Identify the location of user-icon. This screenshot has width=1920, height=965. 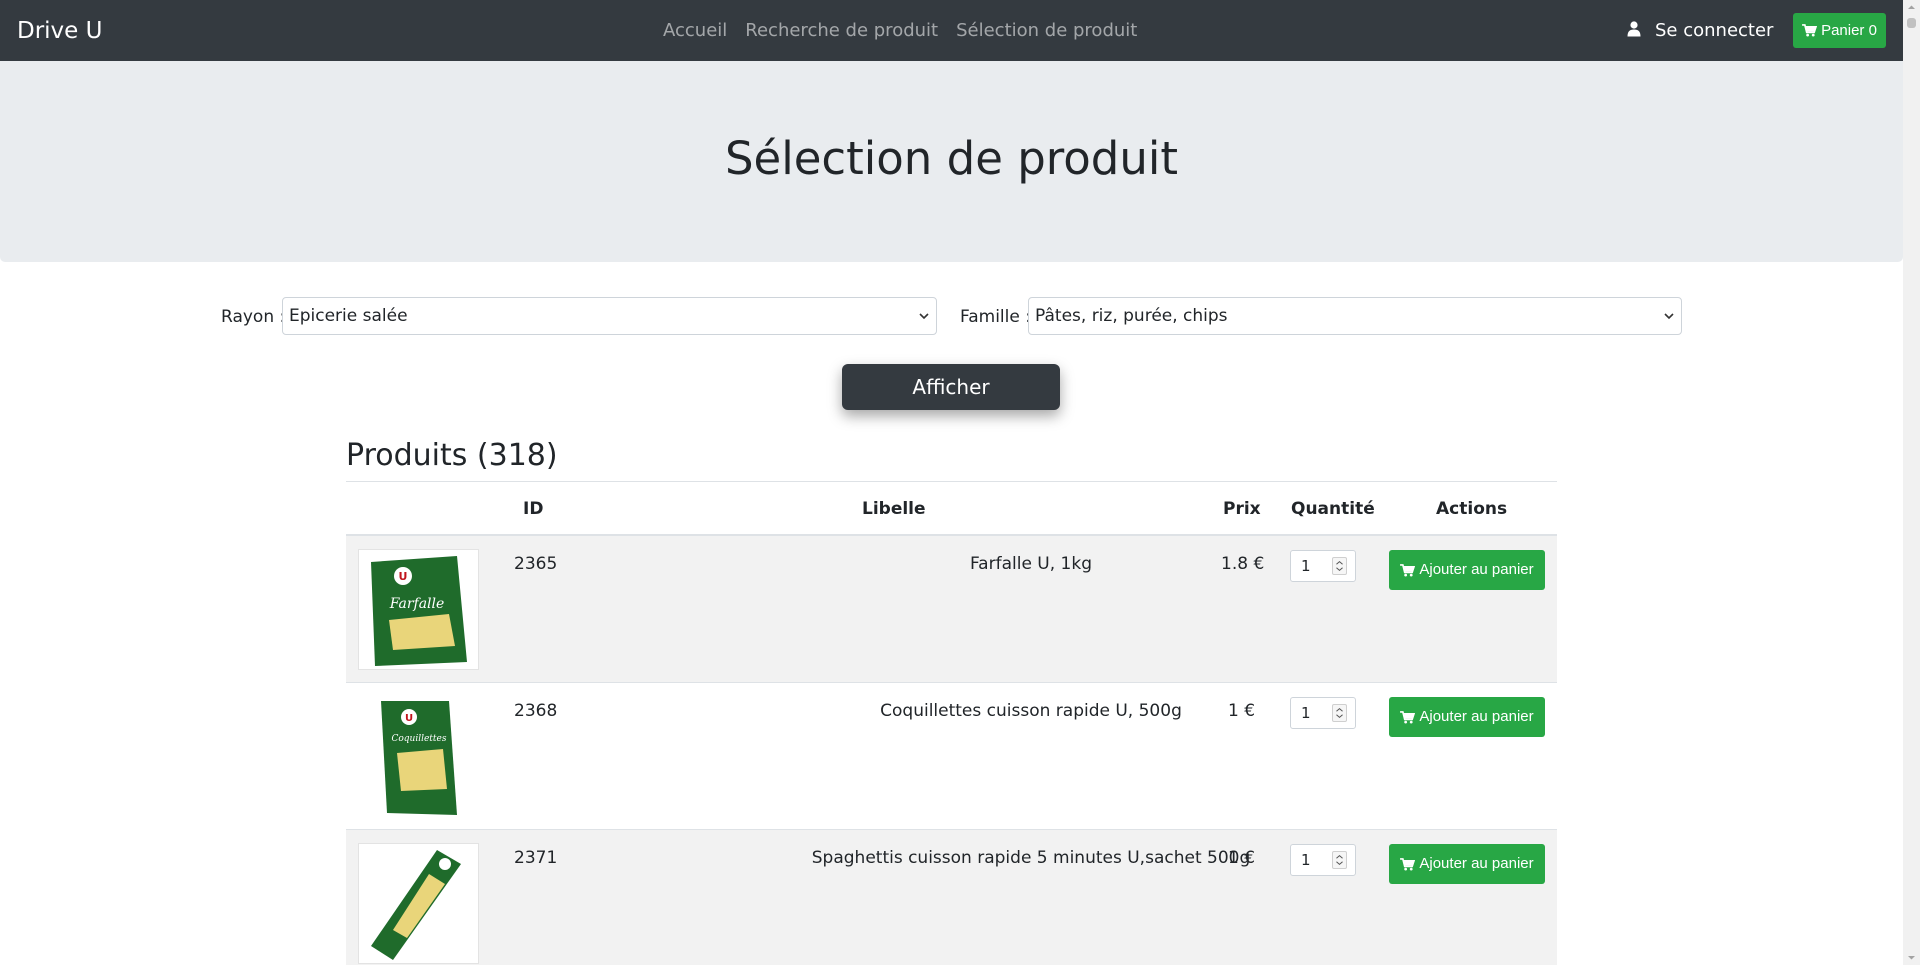
(1634, 29).